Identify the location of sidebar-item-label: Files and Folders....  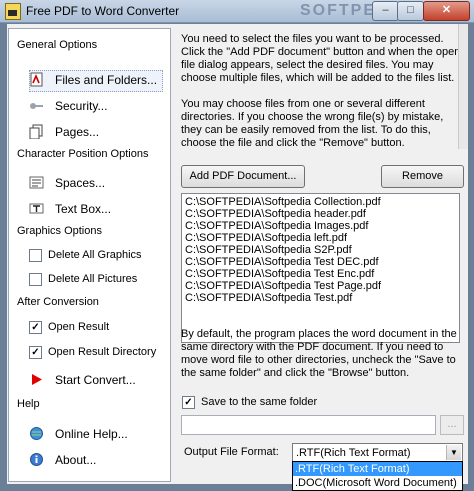
(106, 80).